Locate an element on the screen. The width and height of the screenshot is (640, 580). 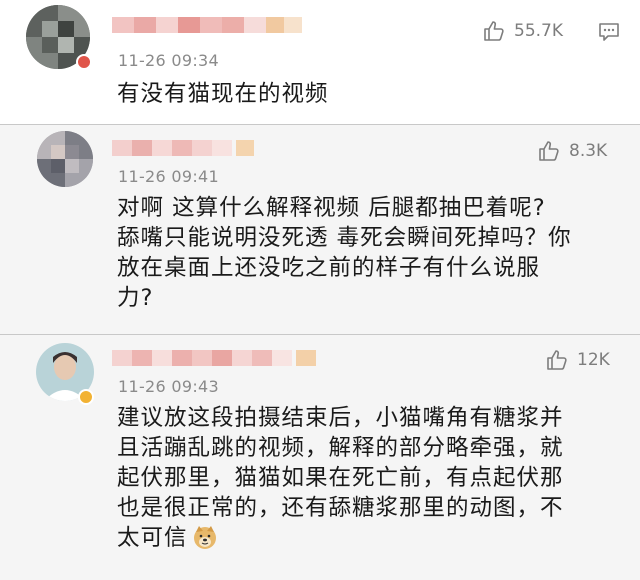
like-button: 12K is located at coordinates (577, 360).